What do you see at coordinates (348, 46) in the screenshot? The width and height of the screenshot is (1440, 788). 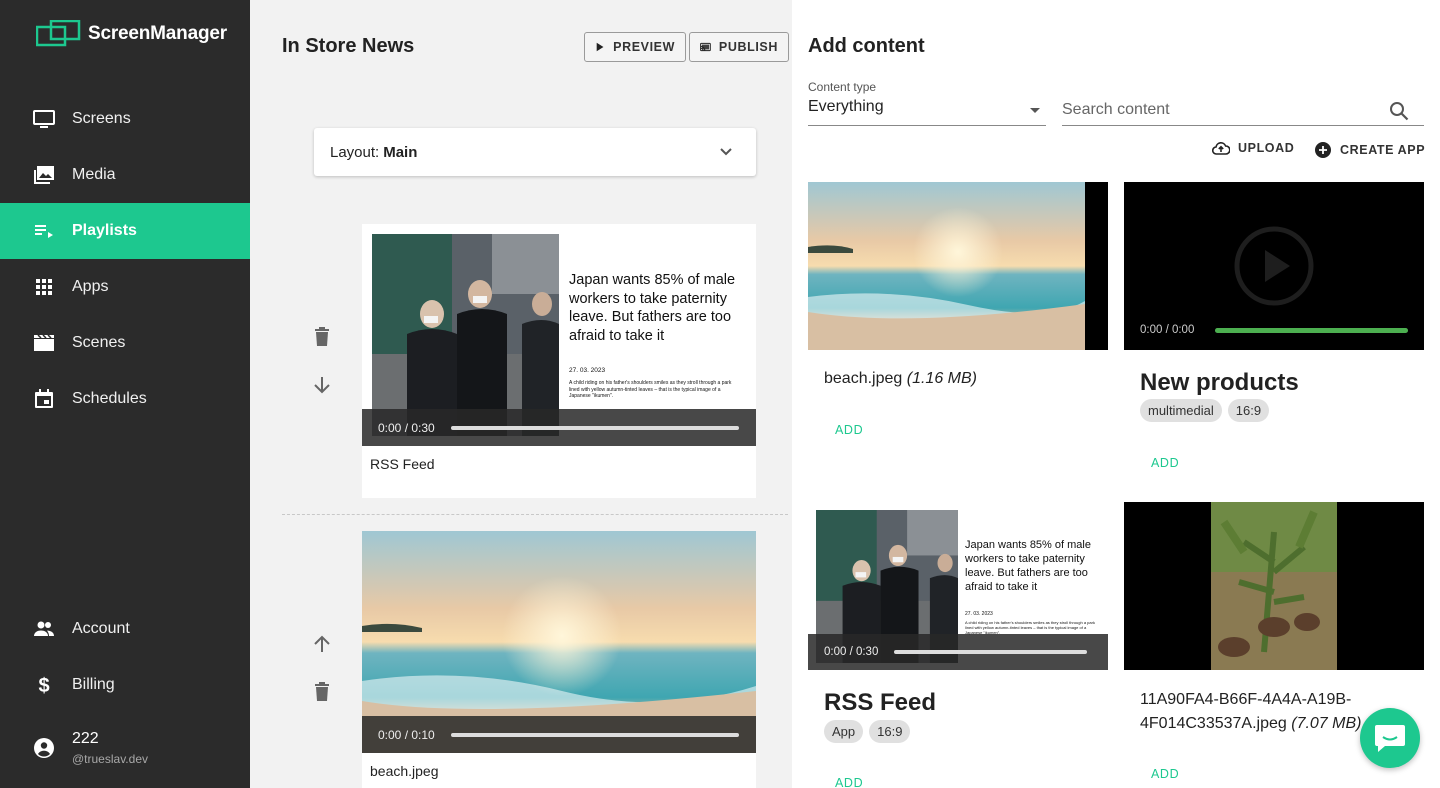 I see `page-title: In Store News` at bounding box center [348, 46].